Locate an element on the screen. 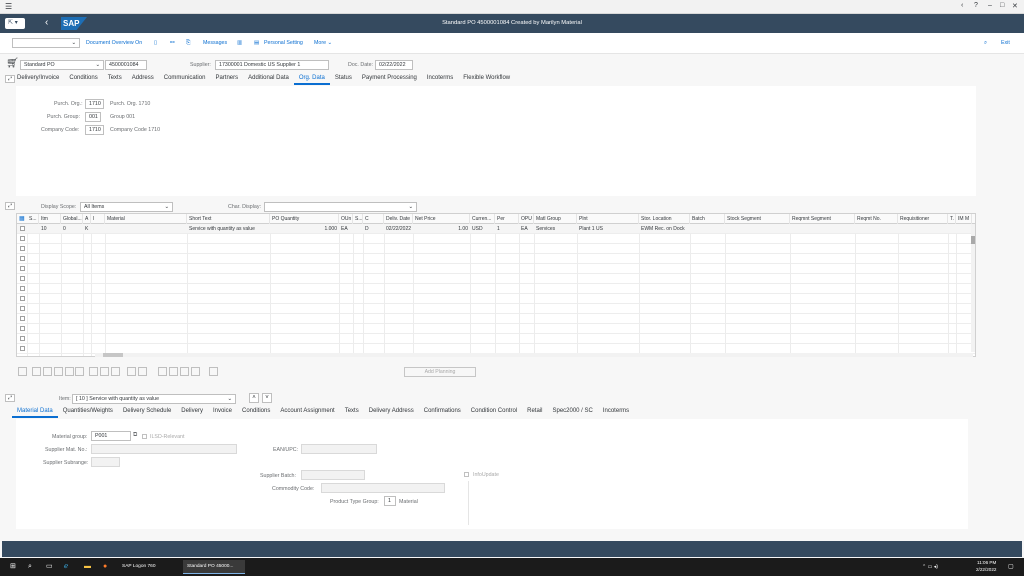 This screenshot has width=1024, height=576. header-tab-payment-processing: Payment Processing is located at coordinates (389, 80).